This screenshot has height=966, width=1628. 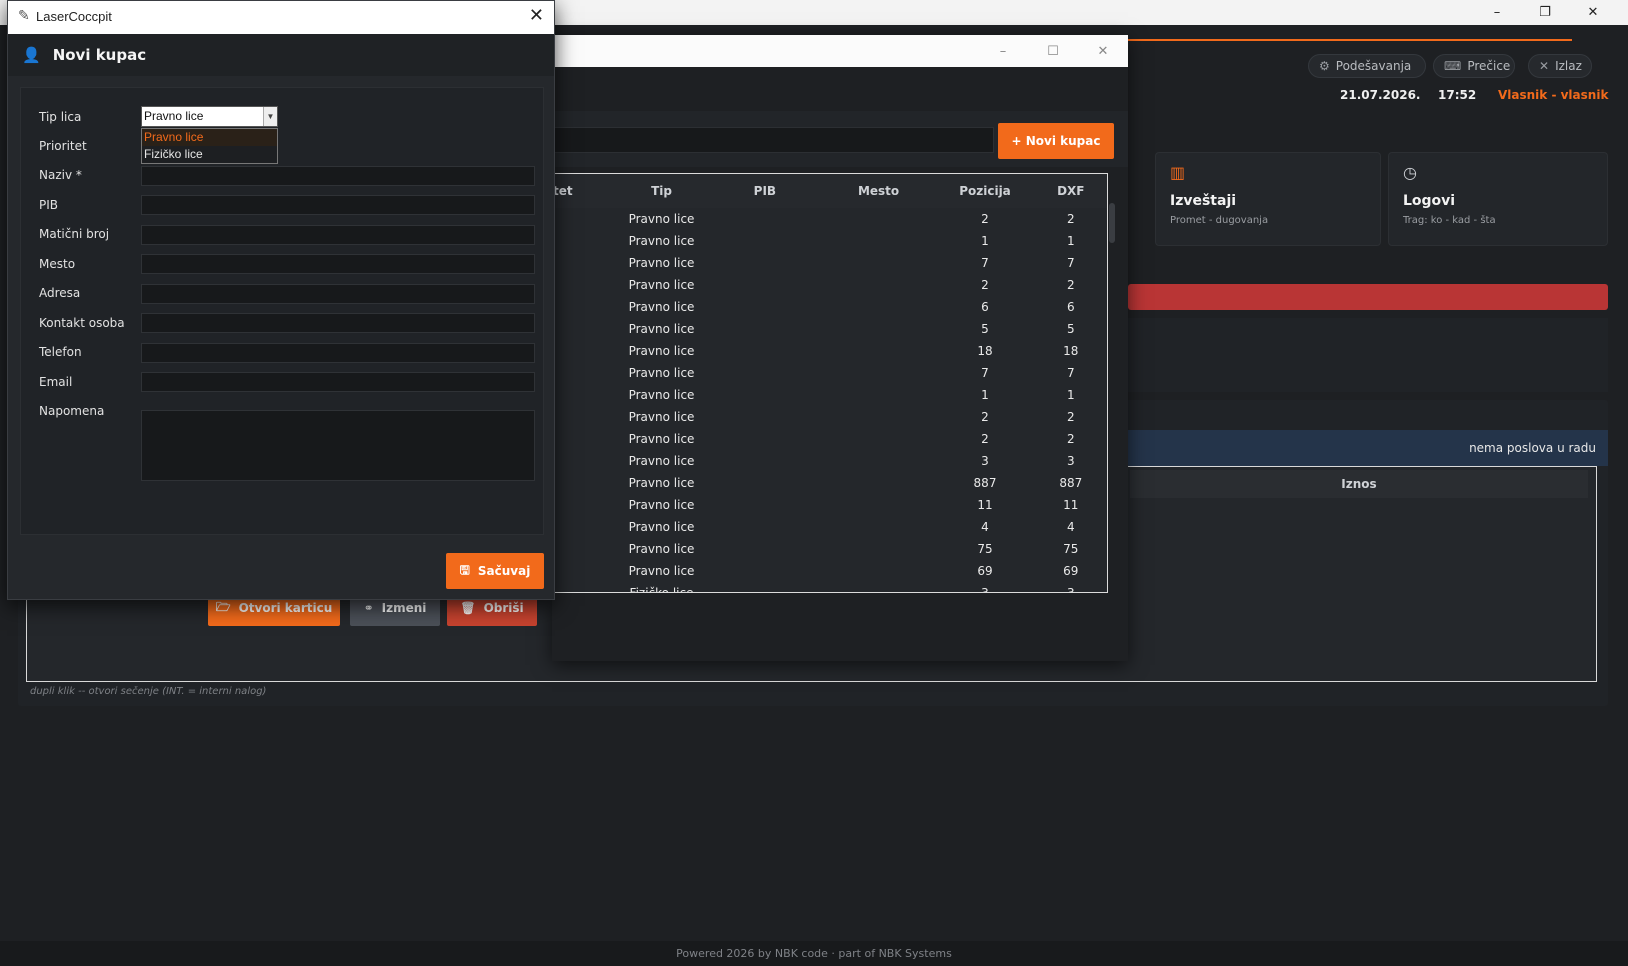 What do you see at coordinates (1053, 51) in the screenshot?
I see `customers-maximize-button: ☐` at bounding box center [1053, 51].